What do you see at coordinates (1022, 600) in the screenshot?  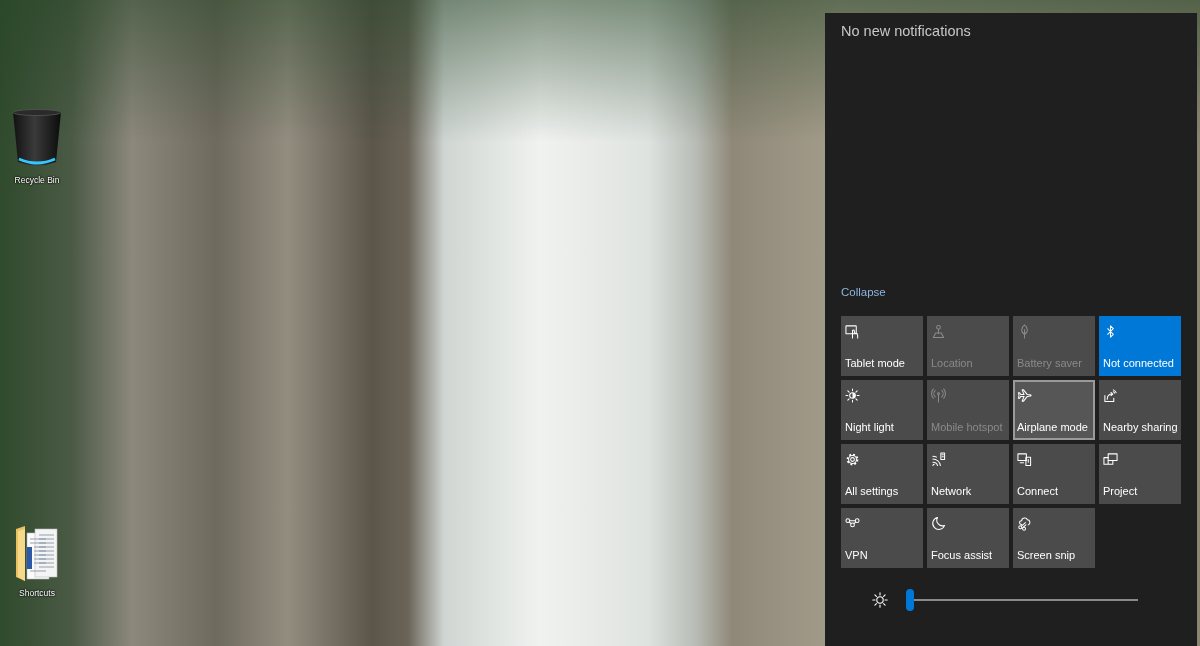 I see `brightness-slider` at bounding box center [1022, 600].